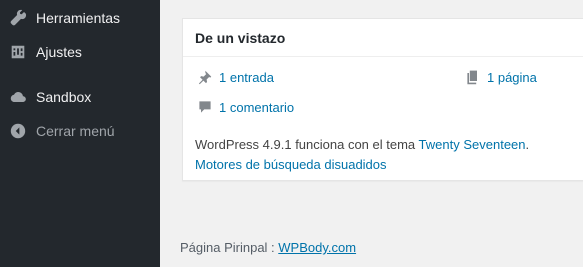 The height and width of the screenshot is (267, 583). Describe the element at coordinates (18, 131) in the screenshot. I see `collapse-arrow-icon` at that location.